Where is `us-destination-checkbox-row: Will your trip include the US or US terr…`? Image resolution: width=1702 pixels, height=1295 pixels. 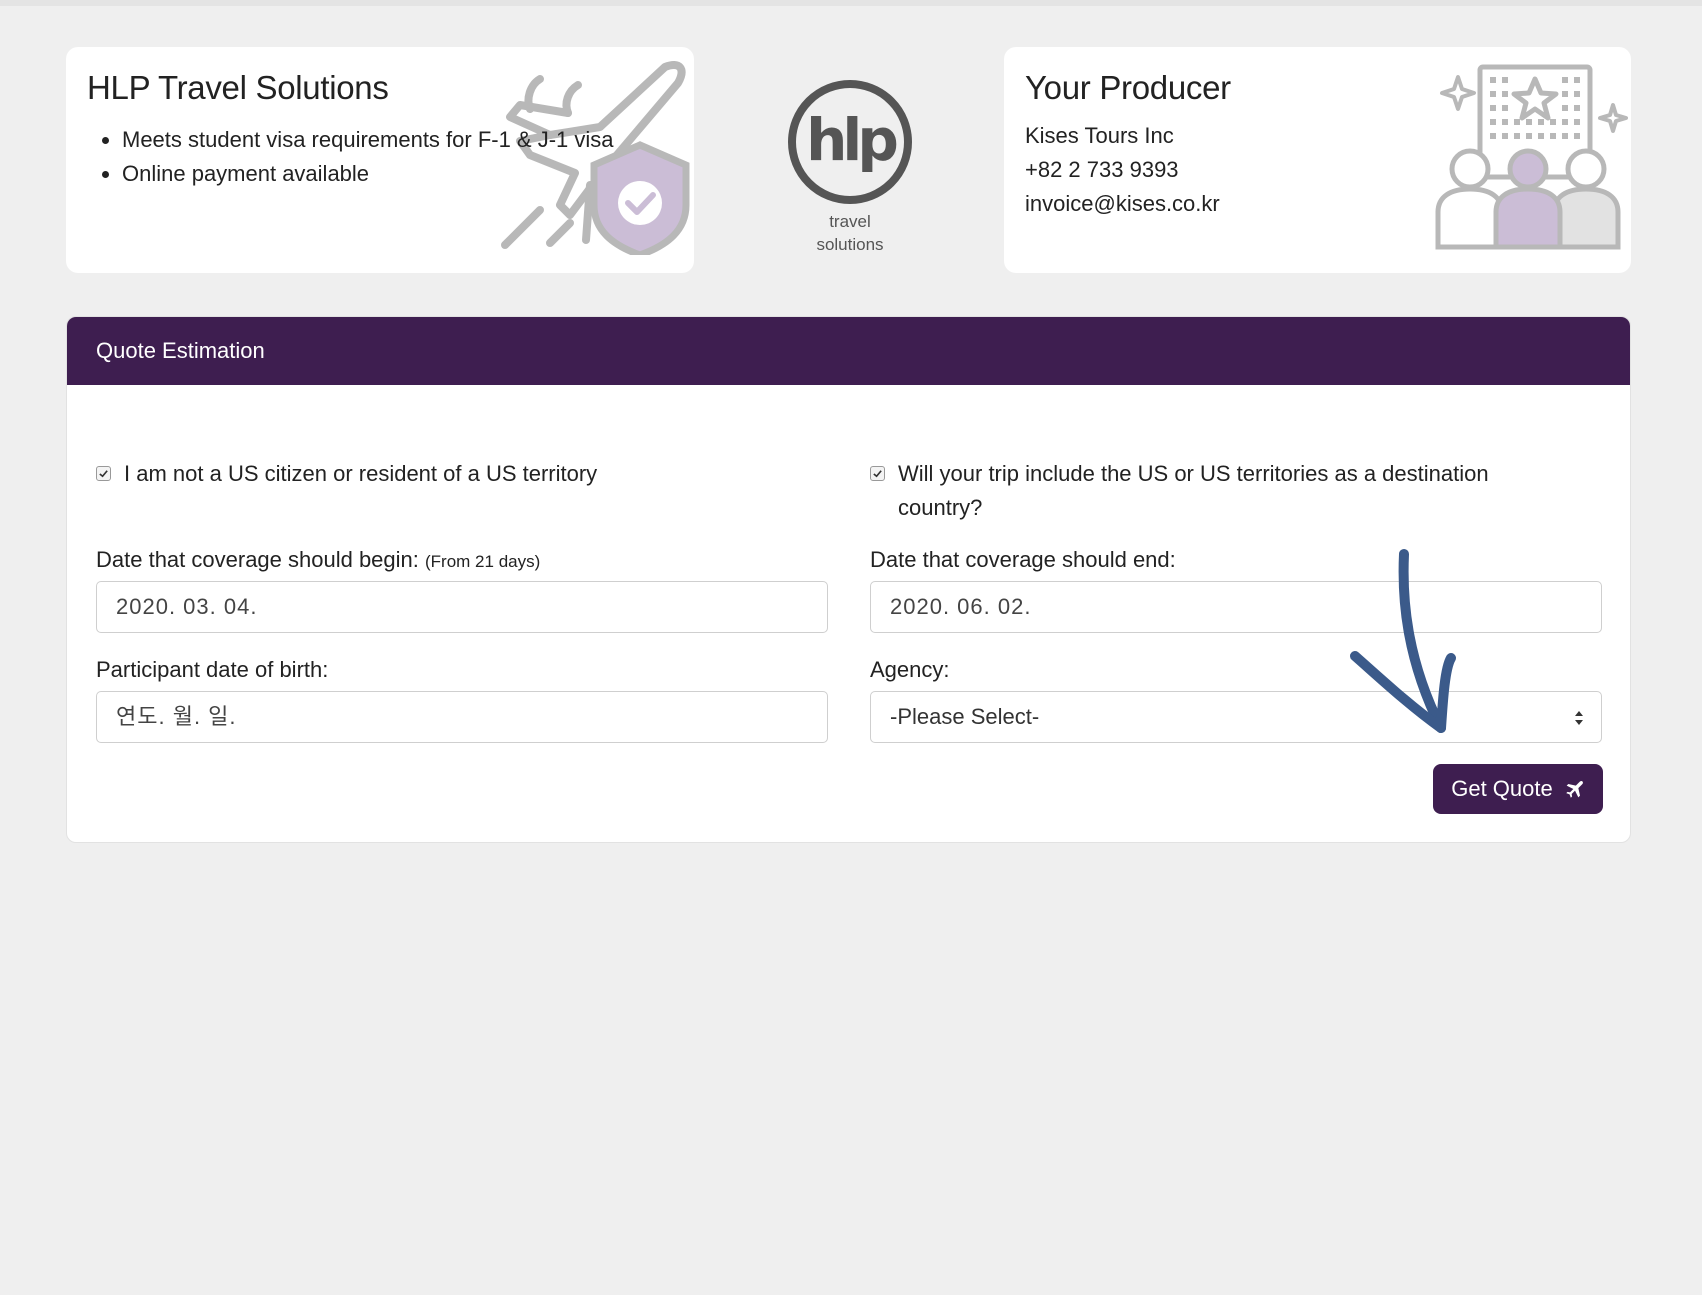 us-destination-checkbox-row: Will your trip include the US or US terr… is located at coordinates (1195, 491).